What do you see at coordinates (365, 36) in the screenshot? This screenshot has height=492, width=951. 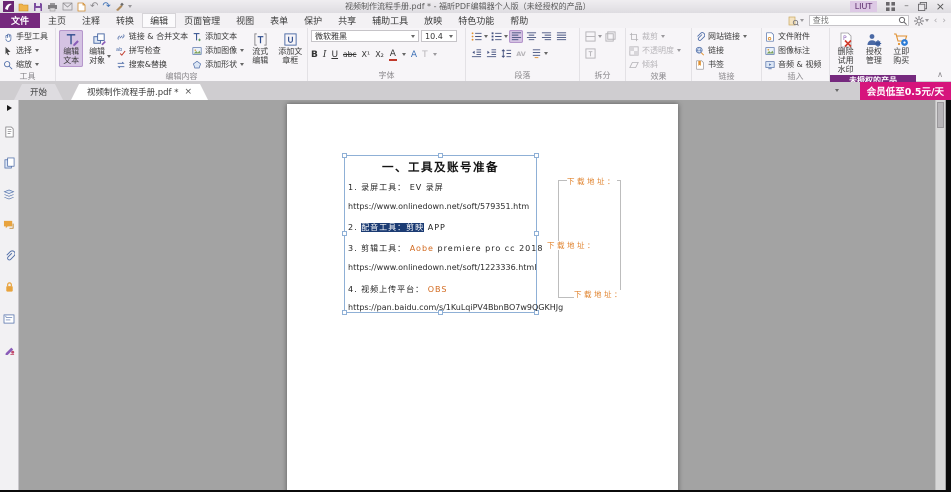 I see `font-family-select: 微软雅黑` at bounding box center [365, 36].